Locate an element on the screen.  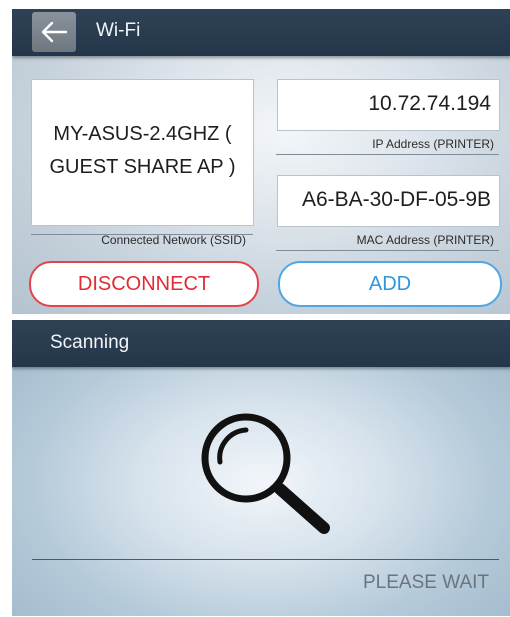
wifi-title: Wi-Fi is located at coordinates (118, 30).